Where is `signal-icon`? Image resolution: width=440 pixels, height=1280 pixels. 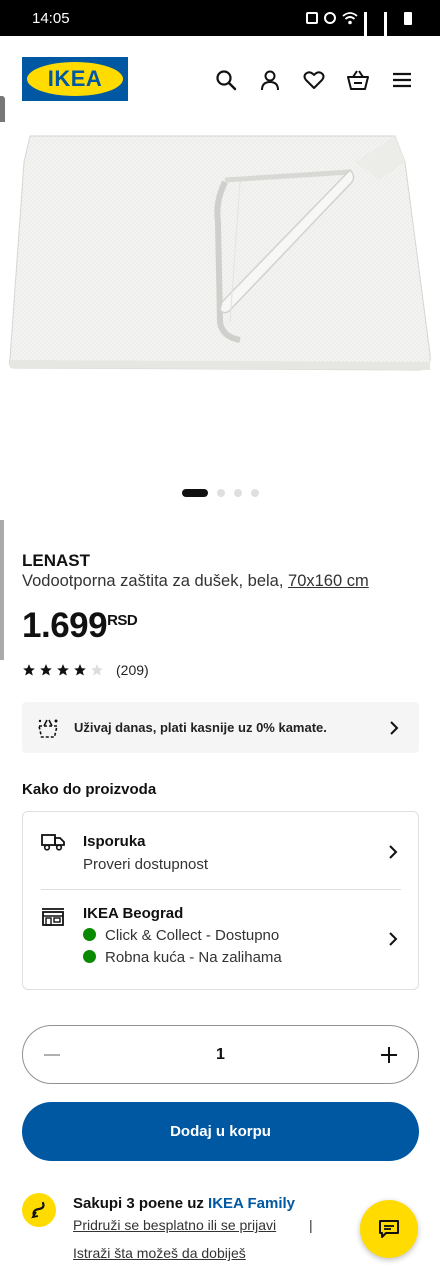
signal-icon is located at coordinates (371, 28).